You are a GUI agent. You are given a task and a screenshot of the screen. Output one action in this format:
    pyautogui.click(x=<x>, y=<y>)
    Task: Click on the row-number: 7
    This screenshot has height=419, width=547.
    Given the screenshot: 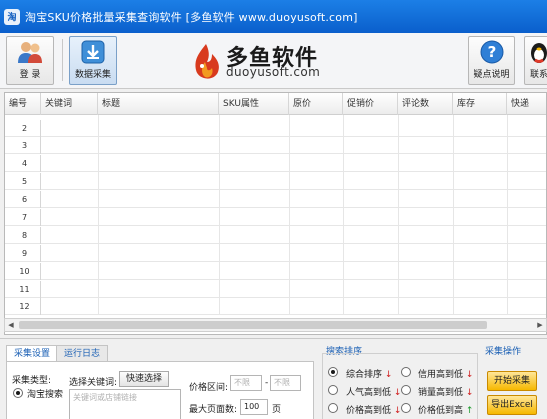 What is the action you would take?
    pyautogui.click(x=23, y=217)
    